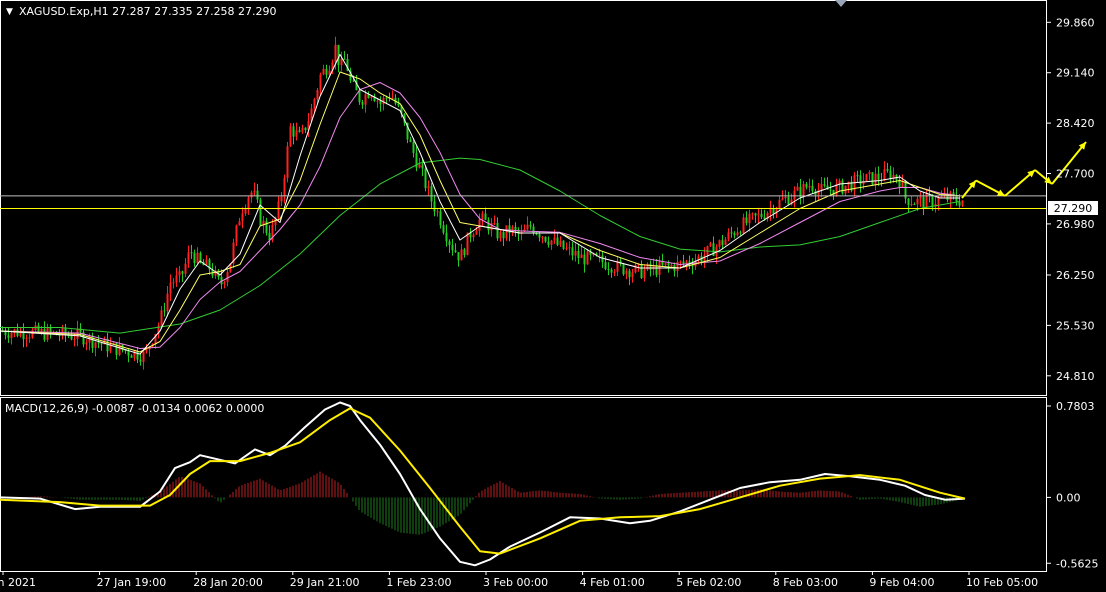 This screenshot has width=1106, height=592. I want to click on price-tick-label: 26.250, so click(1075, 275).